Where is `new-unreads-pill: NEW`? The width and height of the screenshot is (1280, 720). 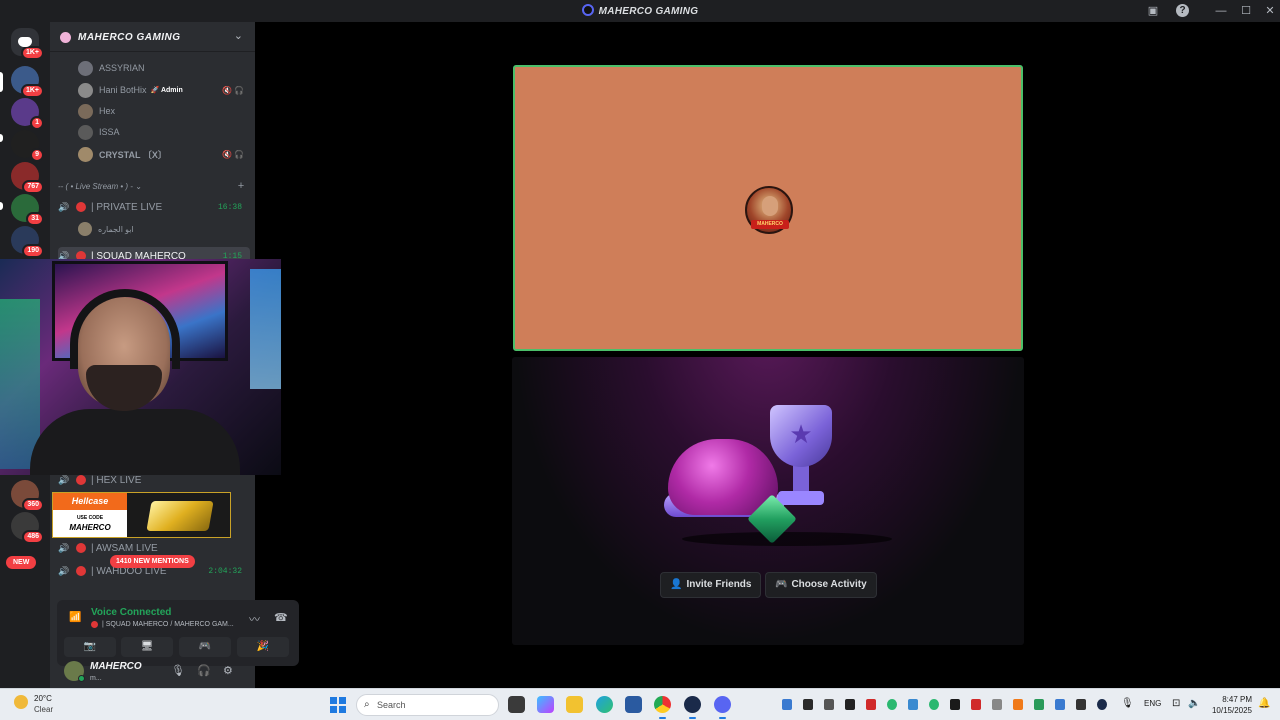
new-unreads-pill: NEW is located at coordinates (21, 562).